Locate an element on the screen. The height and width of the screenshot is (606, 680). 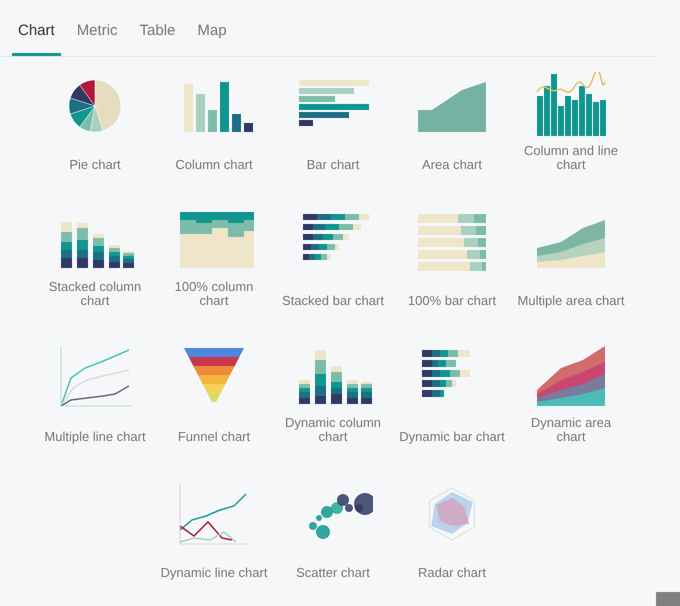
tab: Chart is located at coordinates (36, 38).